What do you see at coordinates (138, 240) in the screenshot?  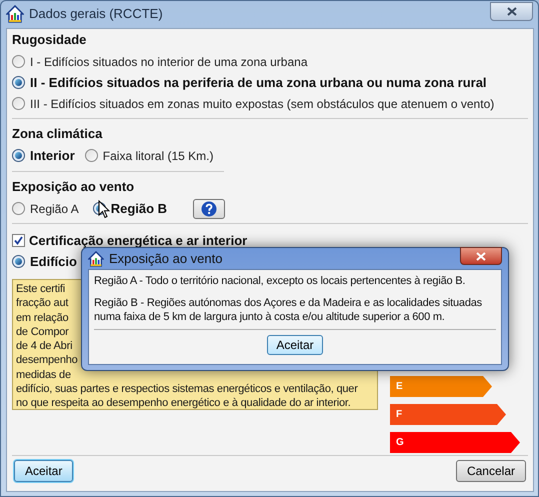 I see `checkbox-label: Certificação energética e ar interior` at bounding box center [138, 240].